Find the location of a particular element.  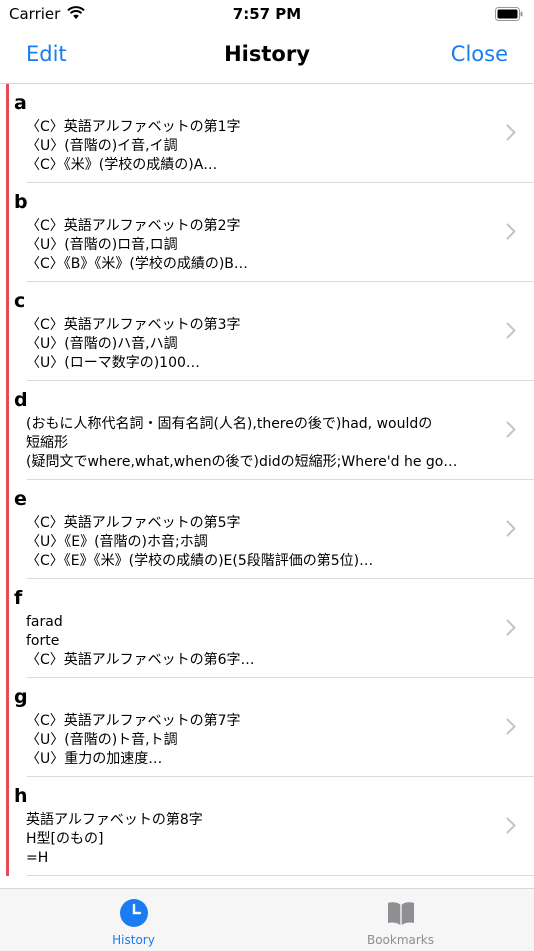

entry-definition: 英語アルファベットの第8字 H型[のもの] =H is located at coordinates (251, 839).